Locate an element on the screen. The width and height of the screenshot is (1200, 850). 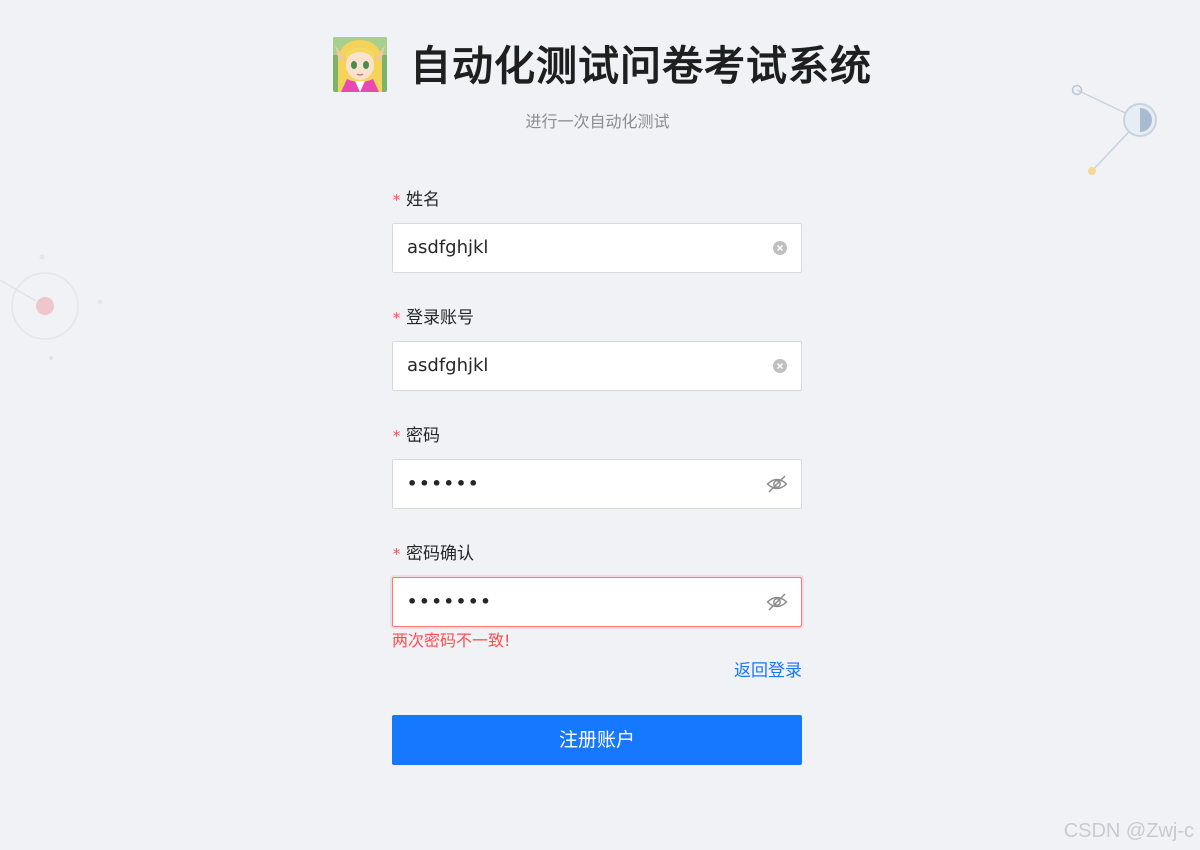
decorative-circle-graphic is located at coordinates (51, 307).